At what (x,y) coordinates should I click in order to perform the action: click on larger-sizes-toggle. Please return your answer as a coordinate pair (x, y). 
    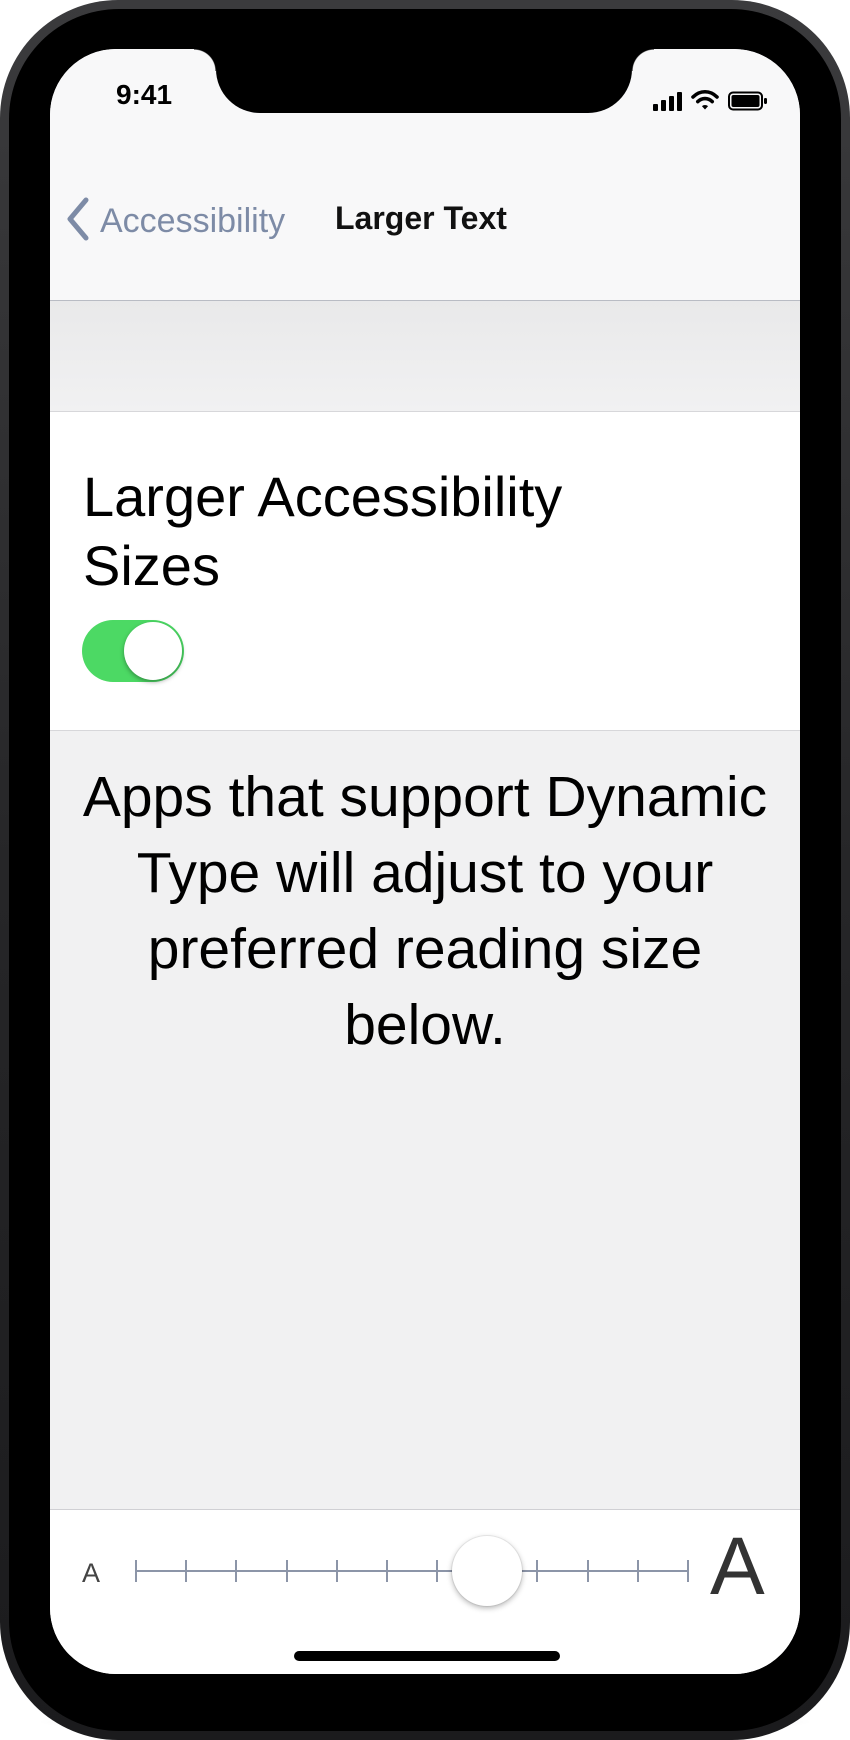
    Looking at the image, I should click on (133, 651).